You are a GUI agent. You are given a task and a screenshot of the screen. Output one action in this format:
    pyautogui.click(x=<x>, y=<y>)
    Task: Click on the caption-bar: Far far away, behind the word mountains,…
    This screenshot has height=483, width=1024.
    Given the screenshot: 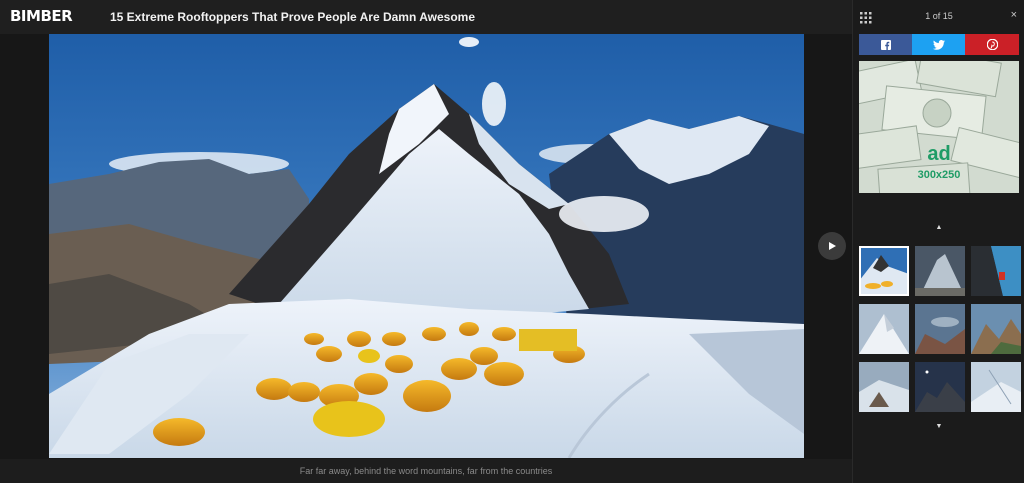 What is the action you would take?
    pyautogui.click(x=426, y=471)
    